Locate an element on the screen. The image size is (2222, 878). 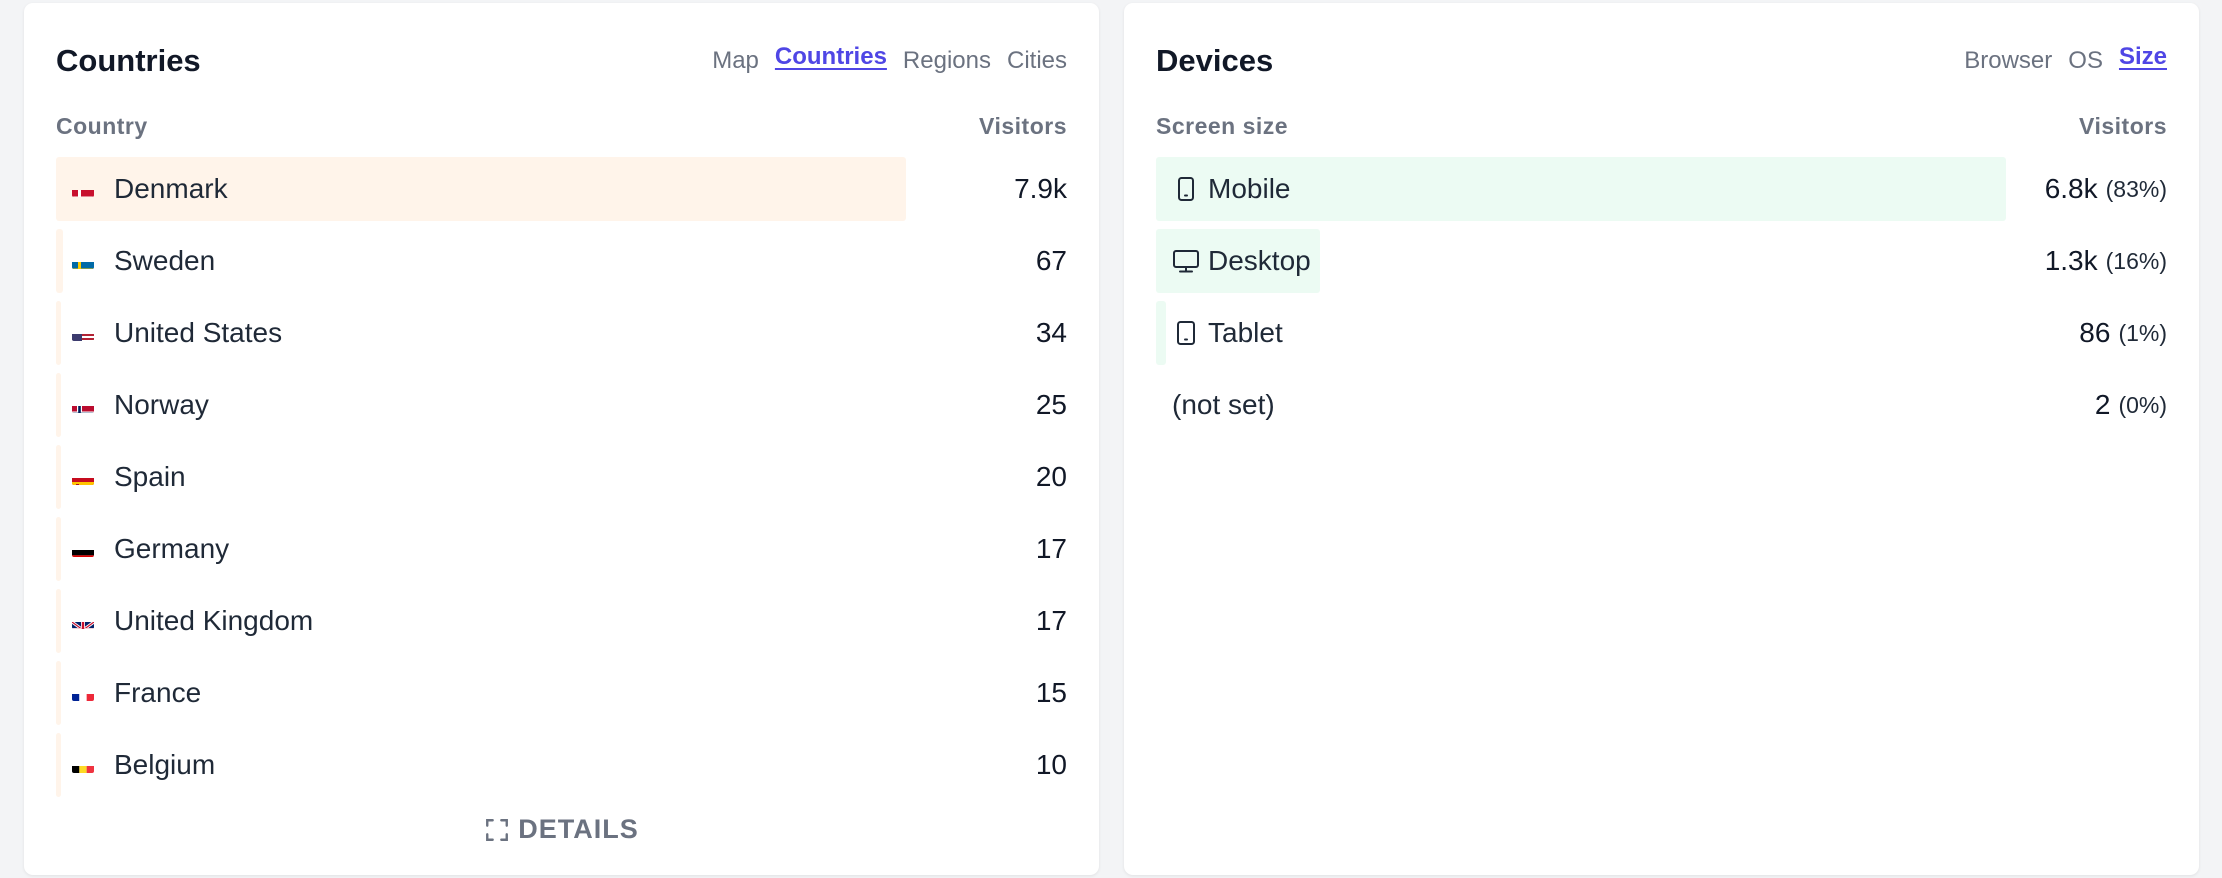
country-row: Denmark 7.9k is located at coordinates (561, 189).